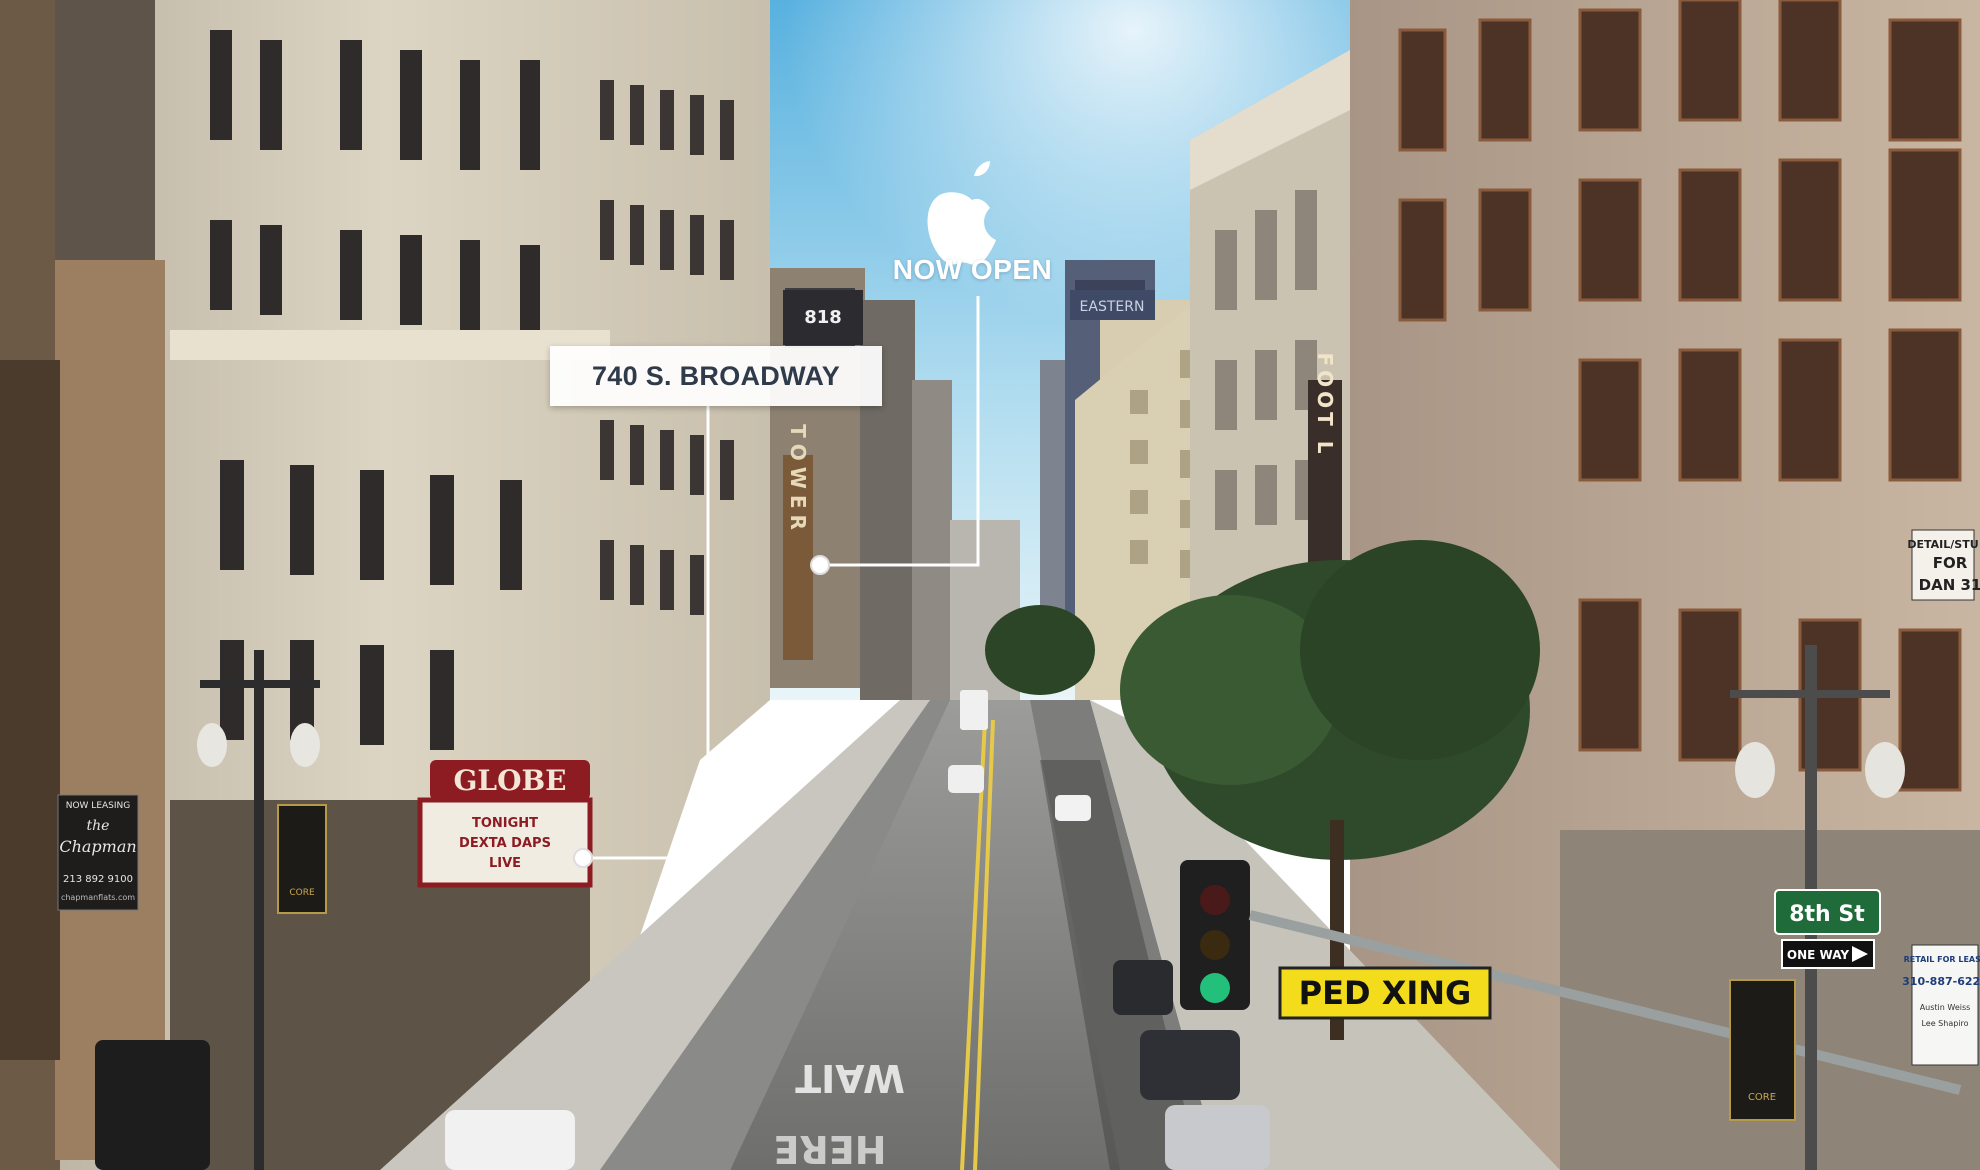 The width and height of the screenshot is (1980, 1170). Describe the element at coordinates (152, 1105) in the screenshot. I see `traffic-light-left` at that location.